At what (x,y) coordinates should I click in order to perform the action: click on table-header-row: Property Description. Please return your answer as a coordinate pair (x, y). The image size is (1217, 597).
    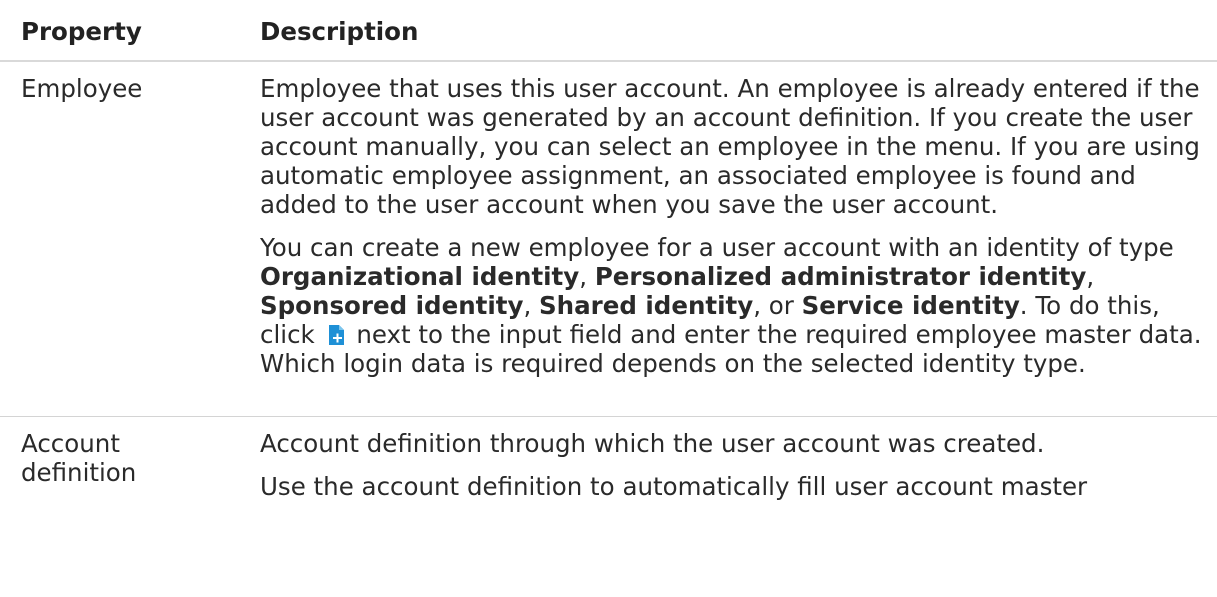
    Looking at the image, I should click on (608, 31).